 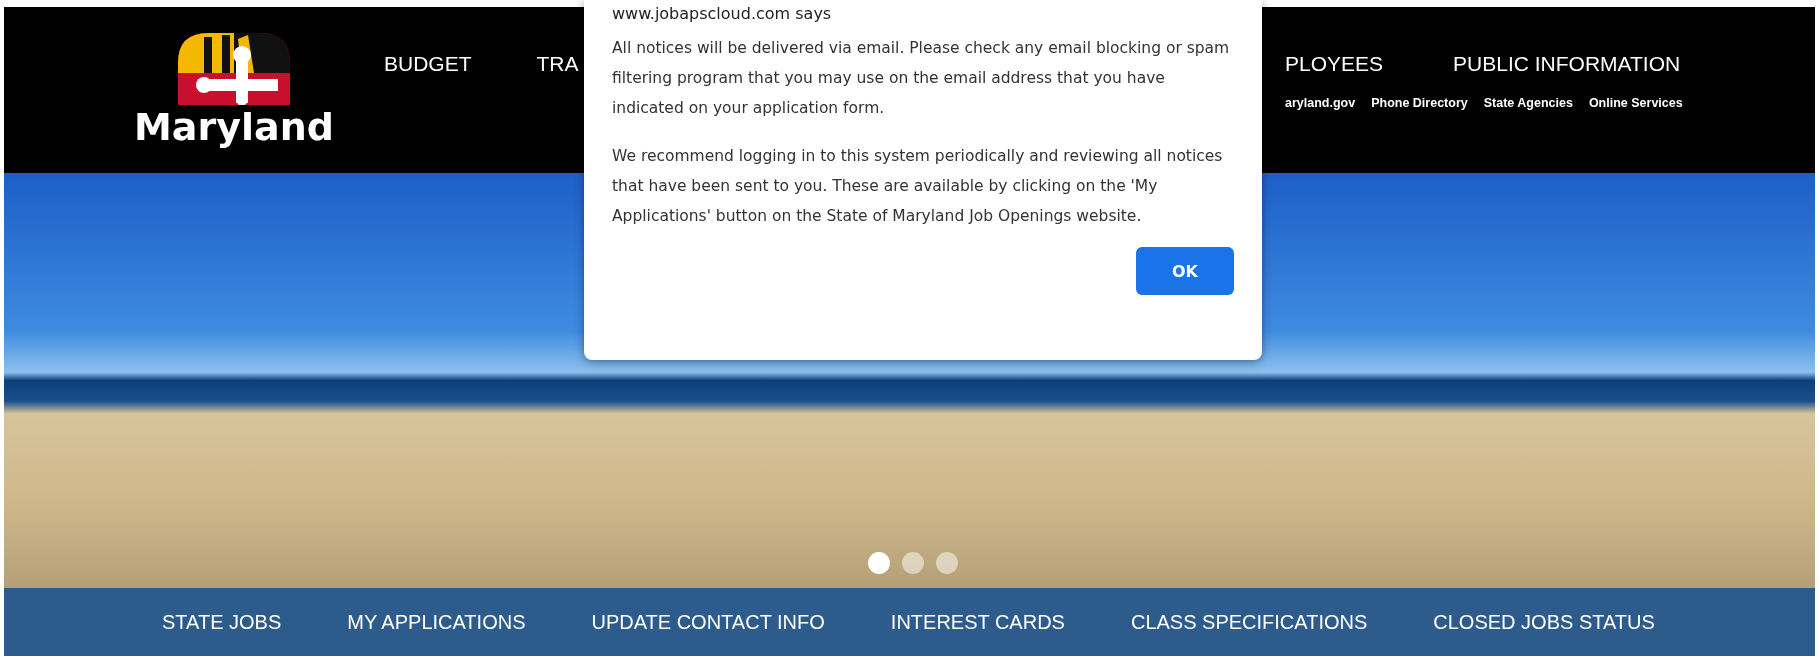 What do you see at coordinates (1567, 64) in the screenshot?
I see `nav-link: PUBLIC INFORMATION` at bounding box center [1567, 64].